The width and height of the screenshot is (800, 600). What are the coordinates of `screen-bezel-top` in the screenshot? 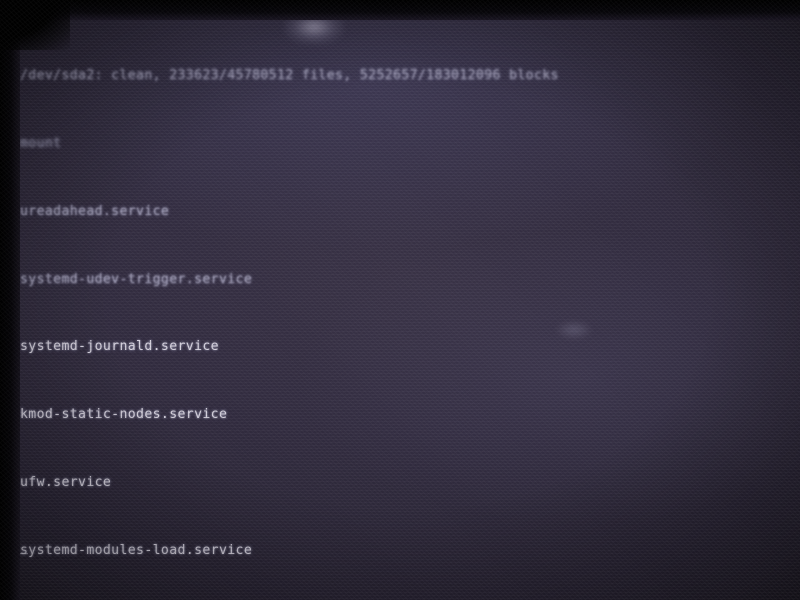 It's located at (400, 10).